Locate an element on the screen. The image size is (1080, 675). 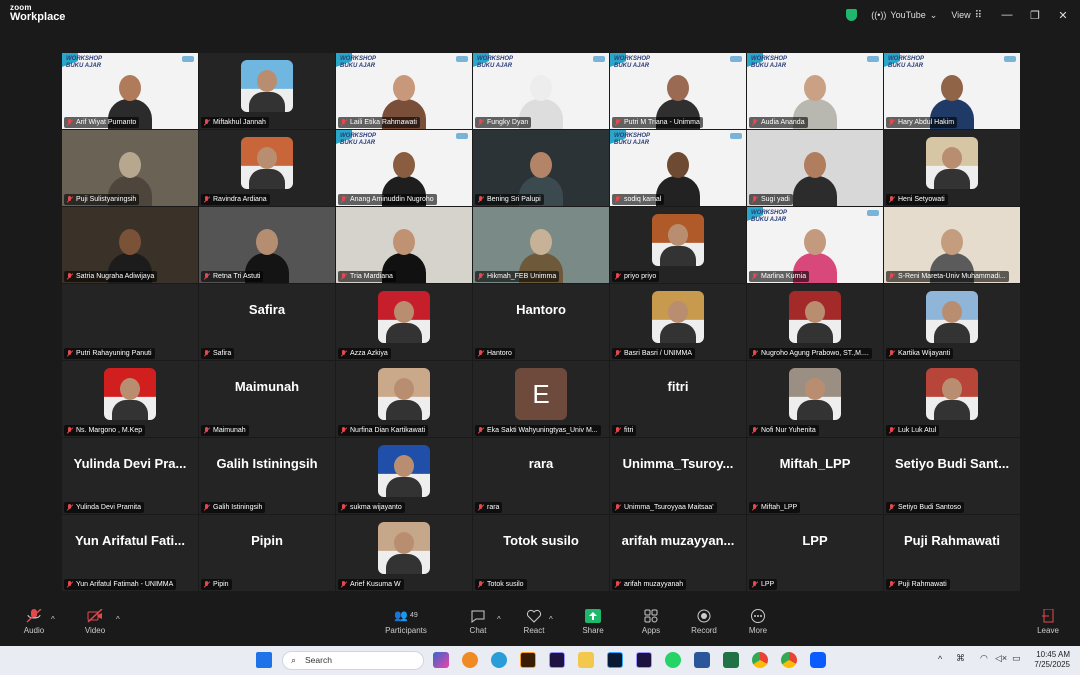
participant-tile: Hantoro Hantoro is located at coordinates (541, 322).